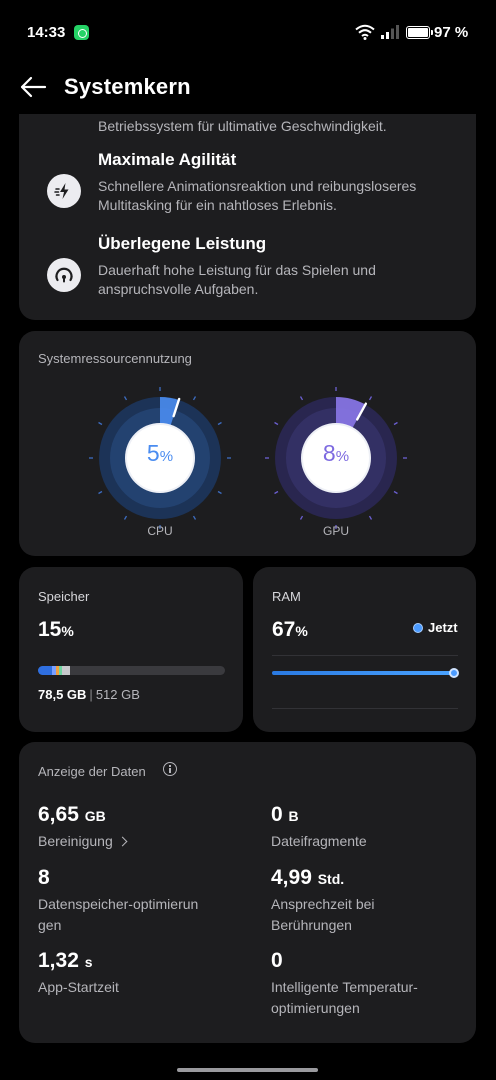 This screenshot has height=1080, width=496. What do you see at coordinates (122, 841) in the screenshot?
I see `chevron-right-icon` at bounding box center [122, 841].